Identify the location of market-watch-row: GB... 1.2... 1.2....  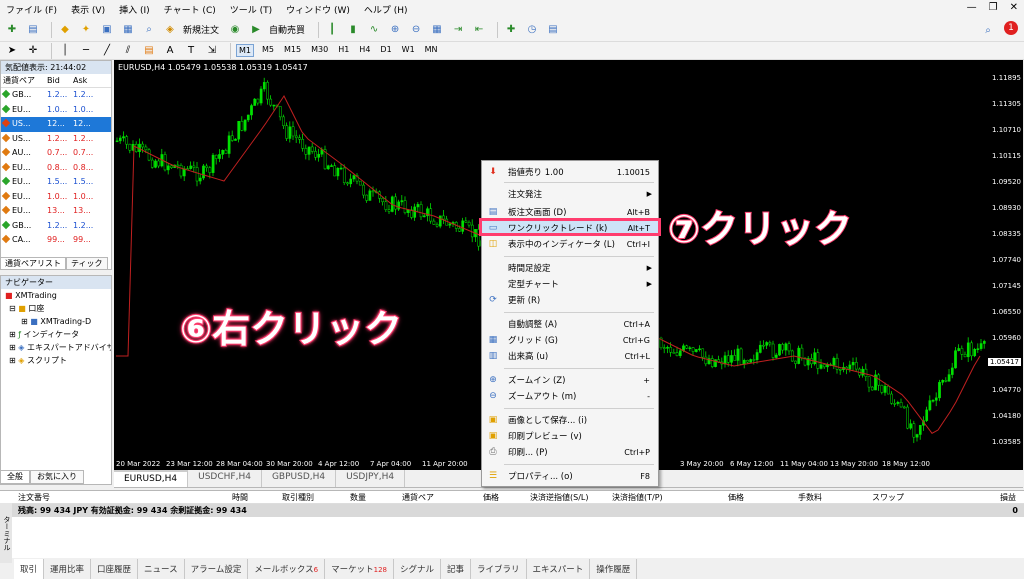
(56, 226).